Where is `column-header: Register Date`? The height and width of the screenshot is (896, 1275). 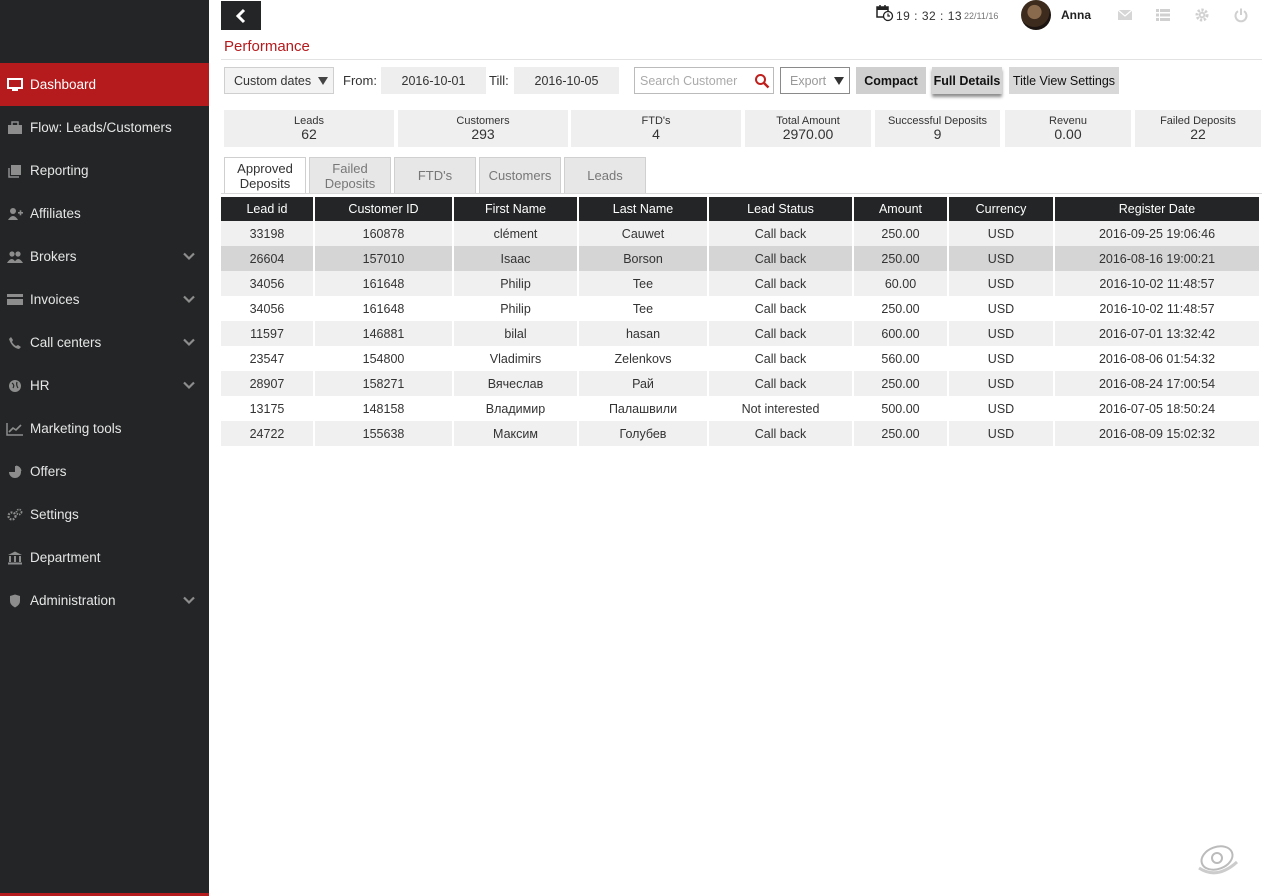 column-header: Register Date is located at coordinates (1157, 209).